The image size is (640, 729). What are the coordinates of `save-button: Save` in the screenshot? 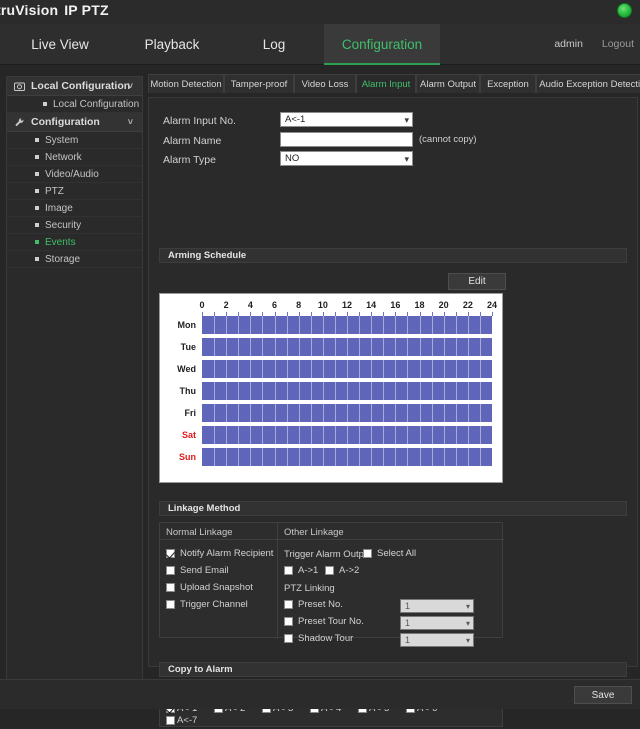 It's located at (603, 695).